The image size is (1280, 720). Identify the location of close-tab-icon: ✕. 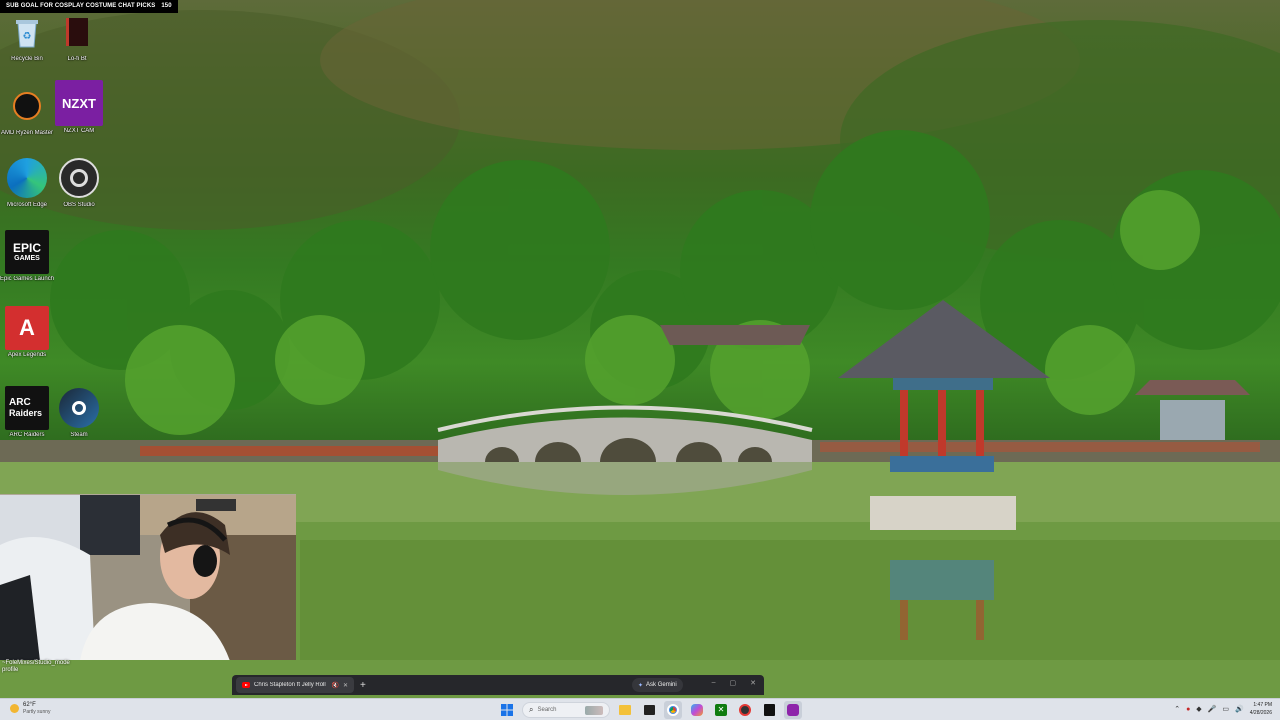
(345, 685).